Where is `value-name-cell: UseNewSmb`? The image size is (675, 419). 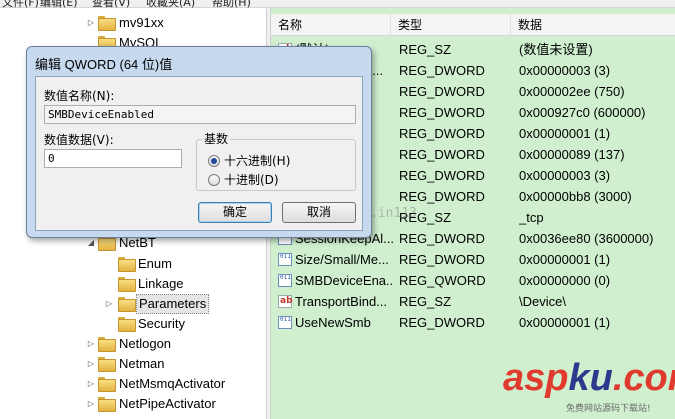 value-name-cell: UseNewSmb is located at coordinates (333, 322).